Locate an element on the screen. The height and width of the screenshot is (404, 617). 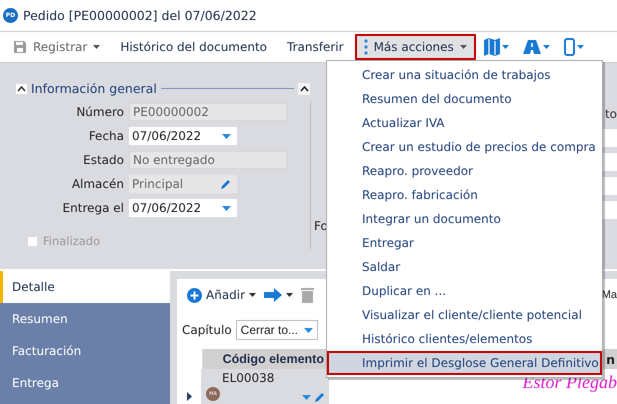
collapse-button is located at coordinates (304, 88).